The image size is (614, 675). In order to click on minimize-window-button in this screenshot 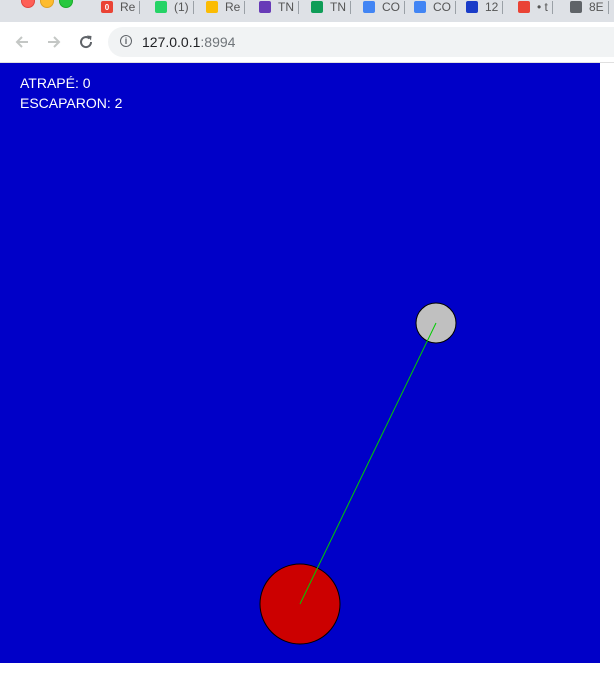, I will do `click(47, 4)`.